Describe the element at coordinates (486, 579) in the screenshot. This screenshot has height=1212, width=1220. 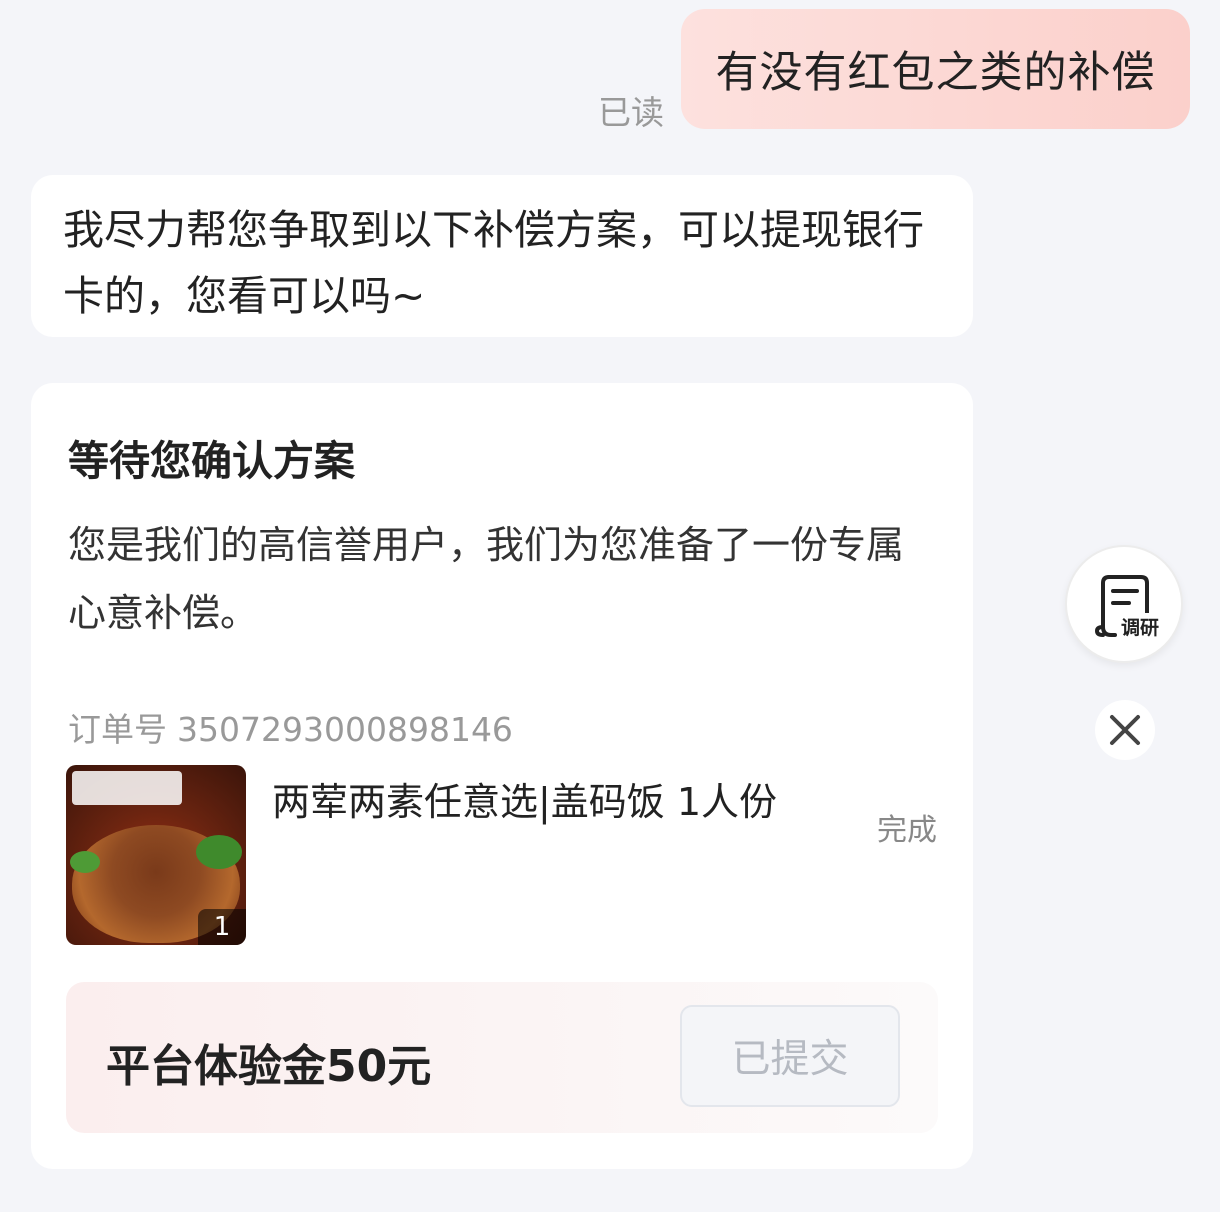
I see `card-description: 您是我们的高信誉用户，我们为您准备了一份专属心意补偿。` at that location.